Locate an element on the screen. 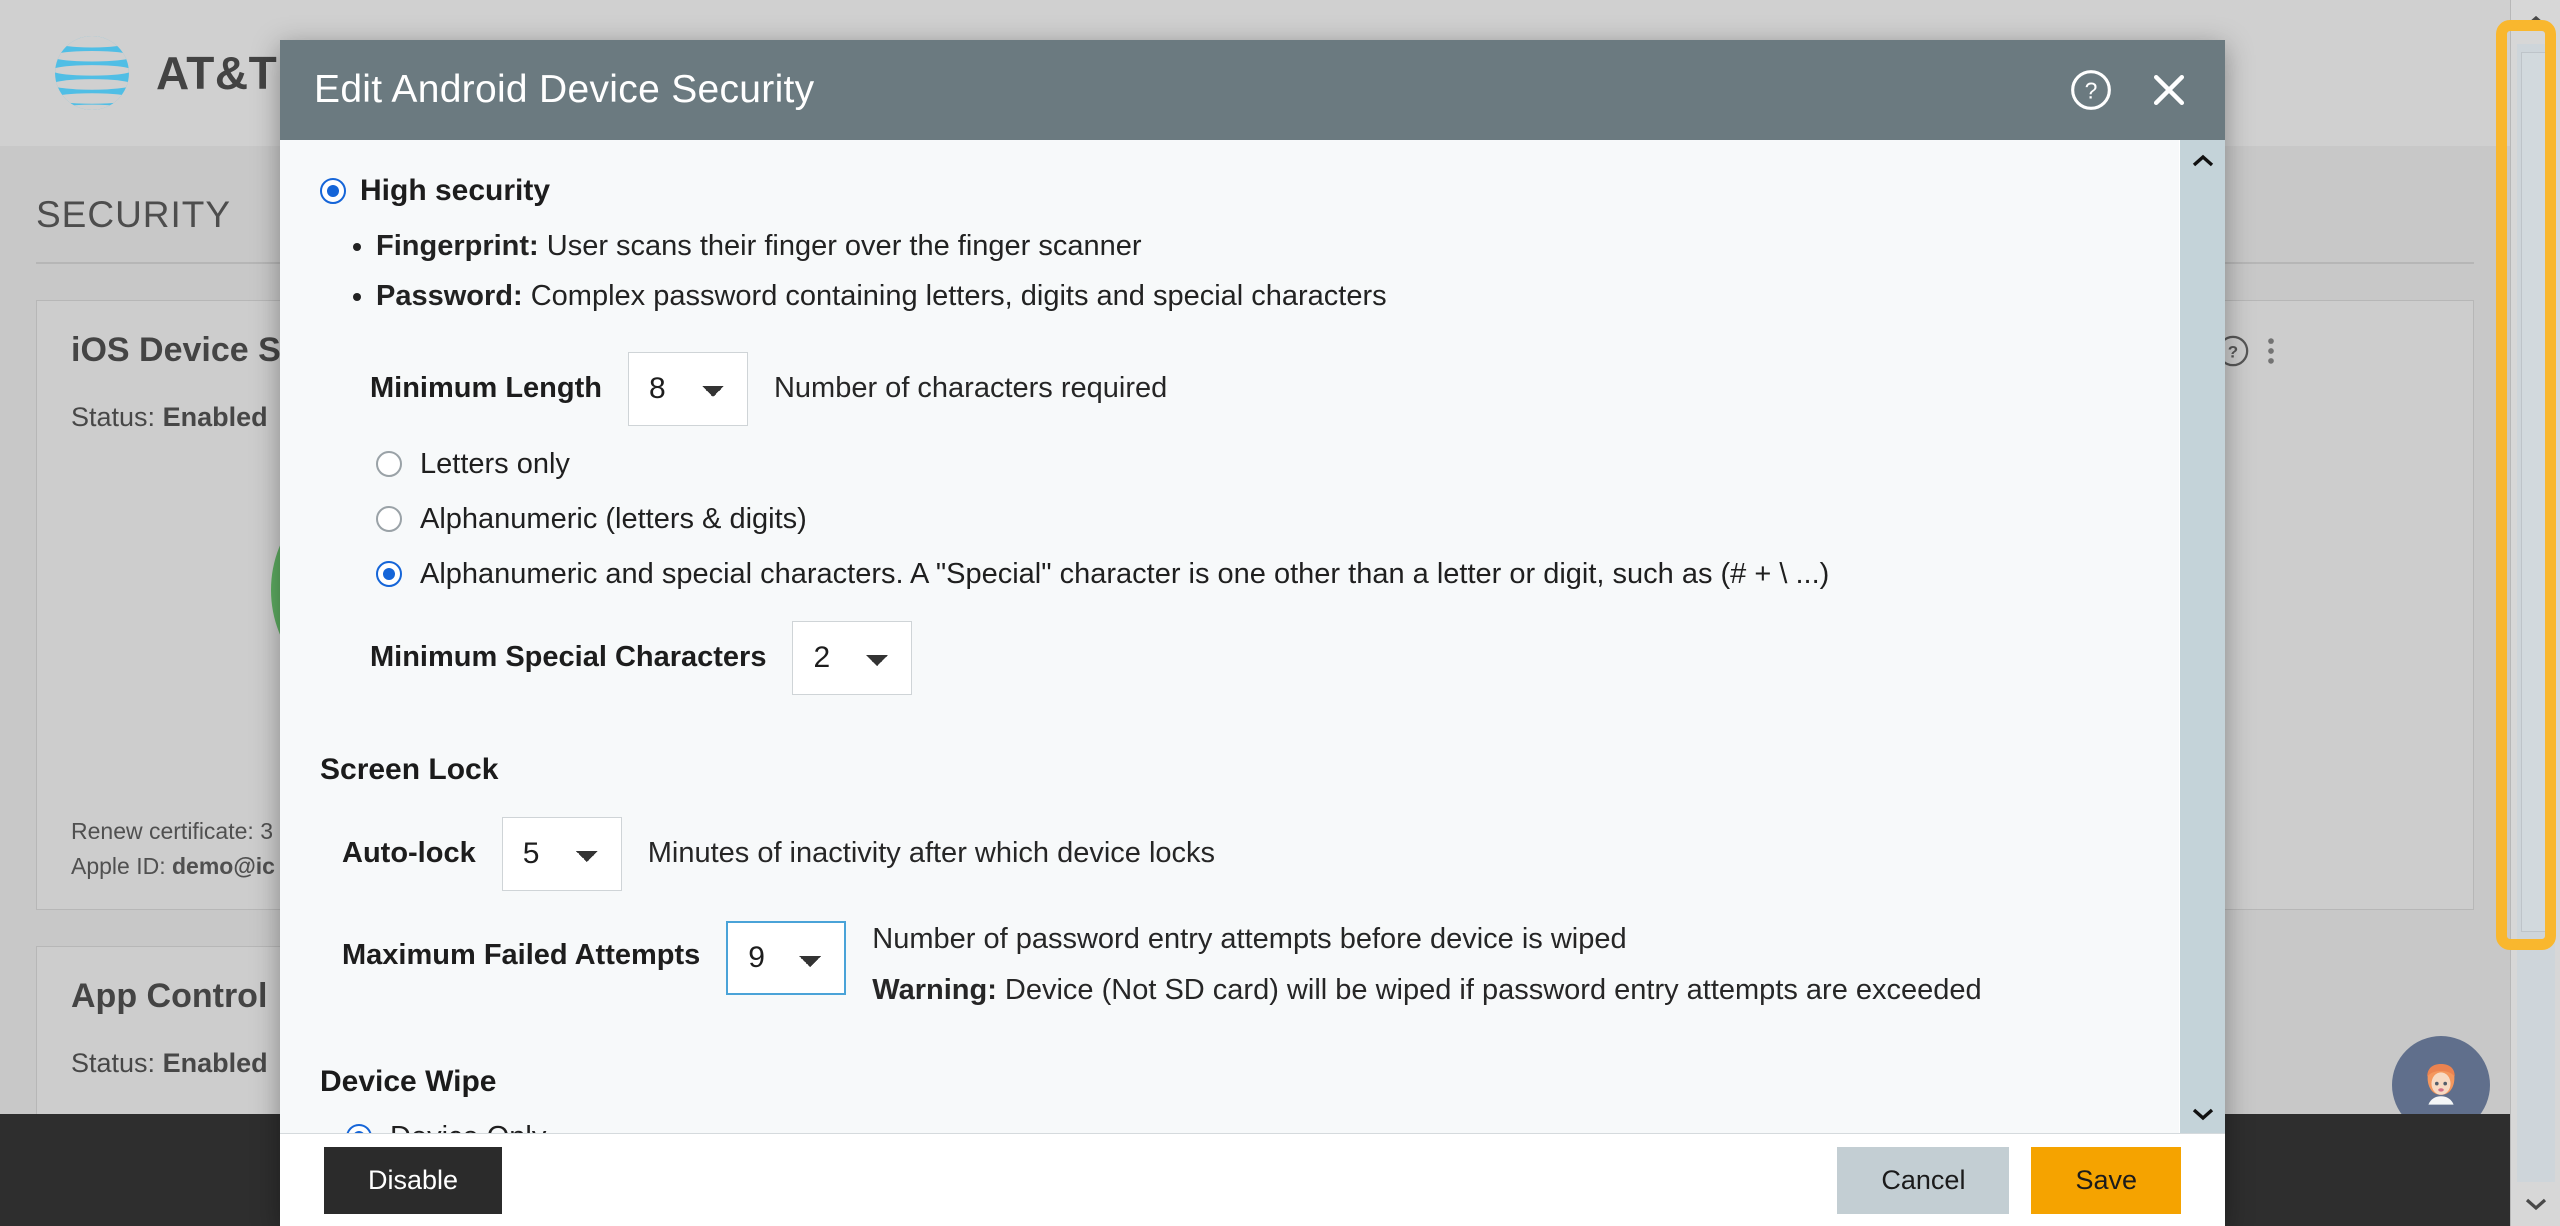 This screenshot has height=1226, width=2560. modal-title: Edit Android Device Security is located at coordinates (564, 89).